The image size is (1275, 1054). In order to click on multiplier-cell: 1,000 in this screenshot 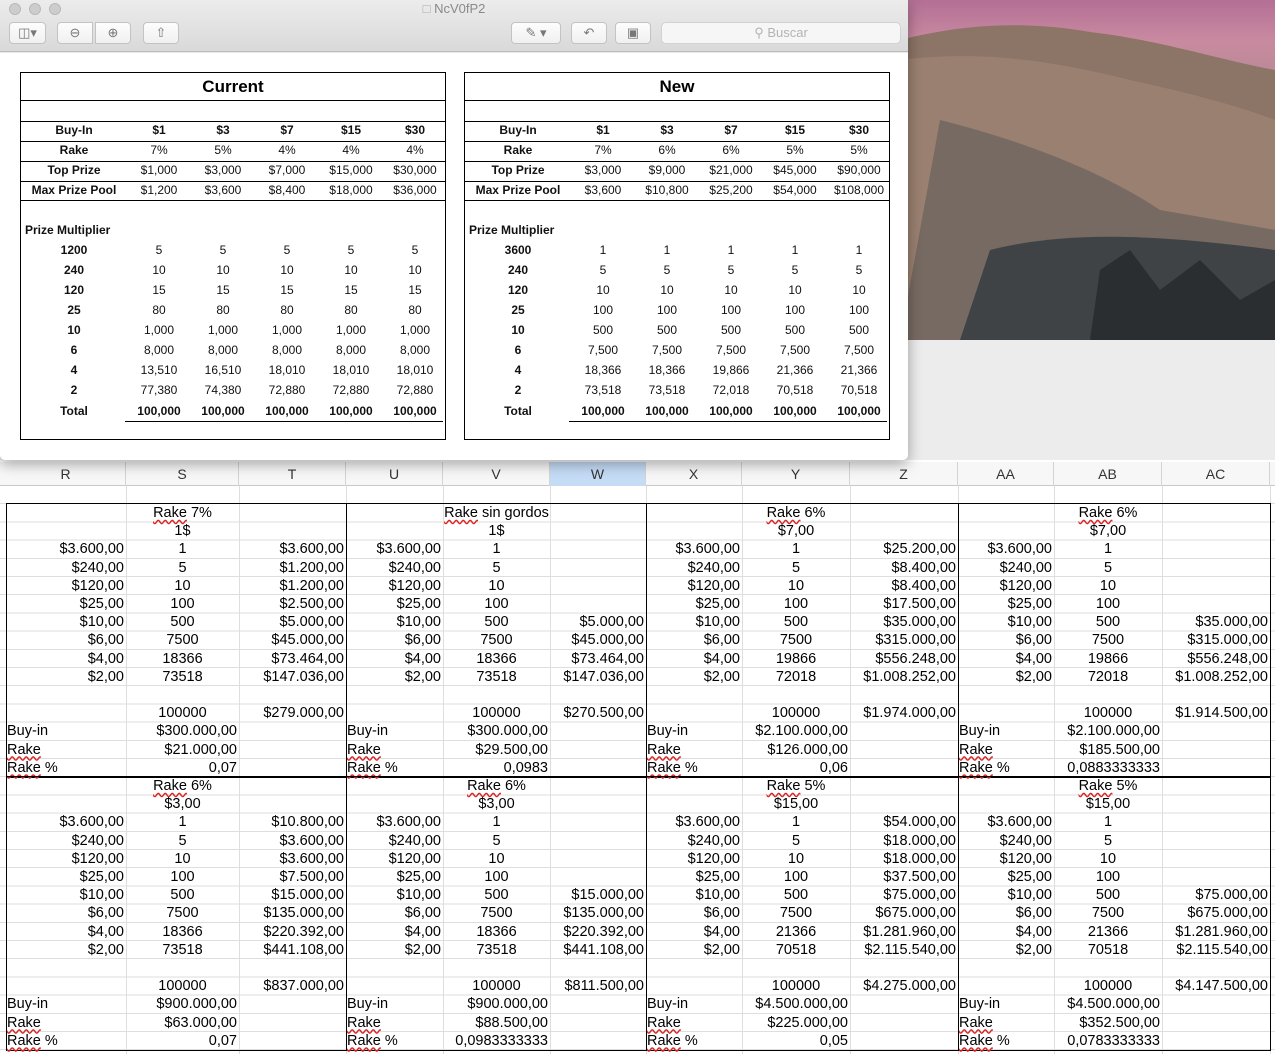, I will do `click(415, 330)`.